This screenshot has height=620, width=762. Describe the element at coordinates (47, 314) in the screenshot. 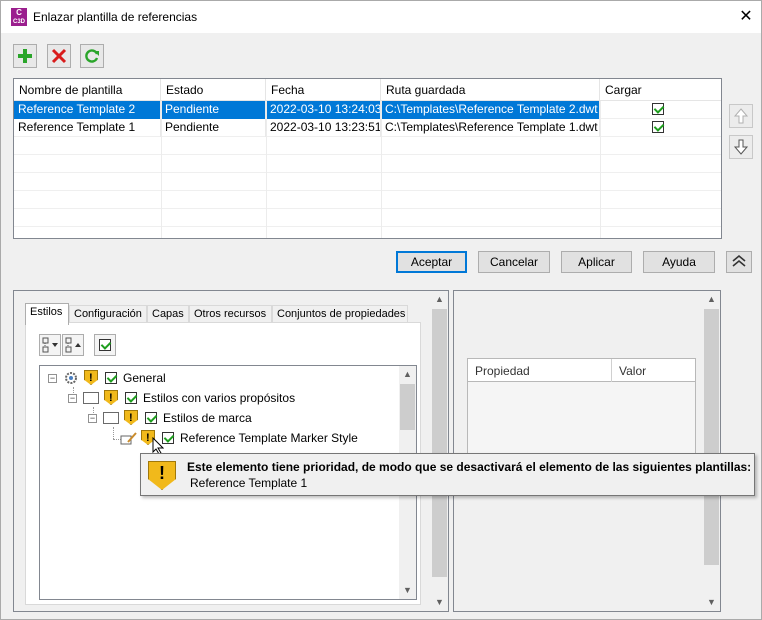

I see `tab-estilos: Estilos` at that location.